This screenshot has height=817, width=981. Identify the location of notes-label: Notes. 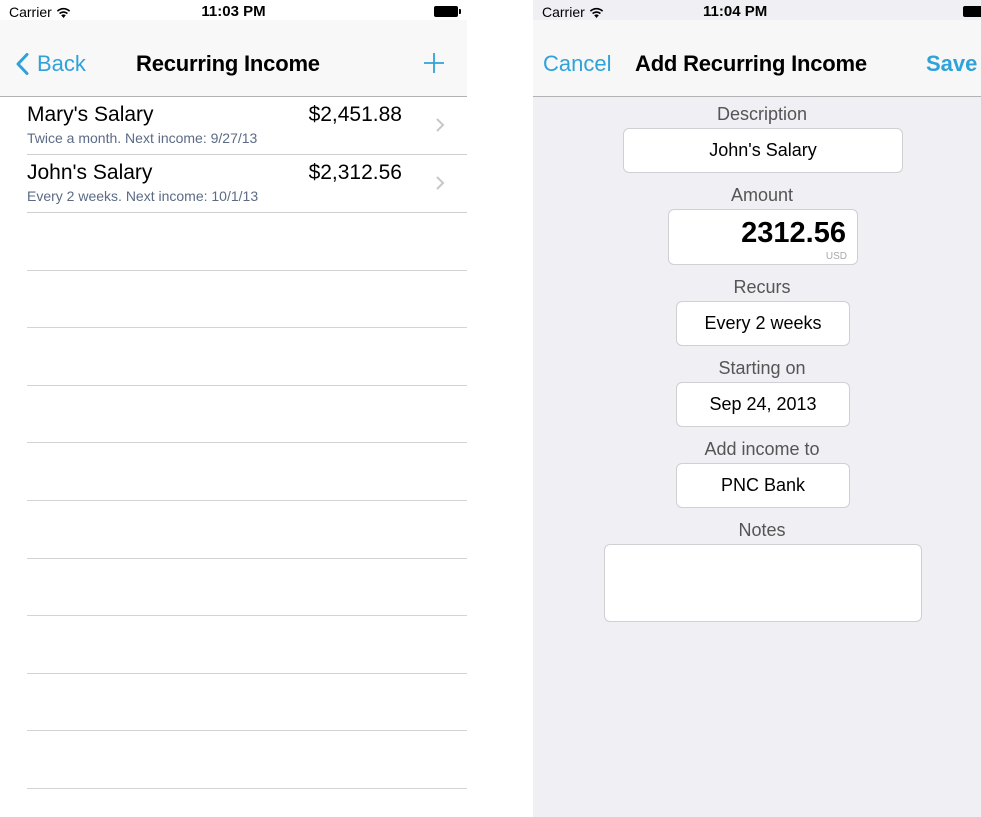
(762, 530).